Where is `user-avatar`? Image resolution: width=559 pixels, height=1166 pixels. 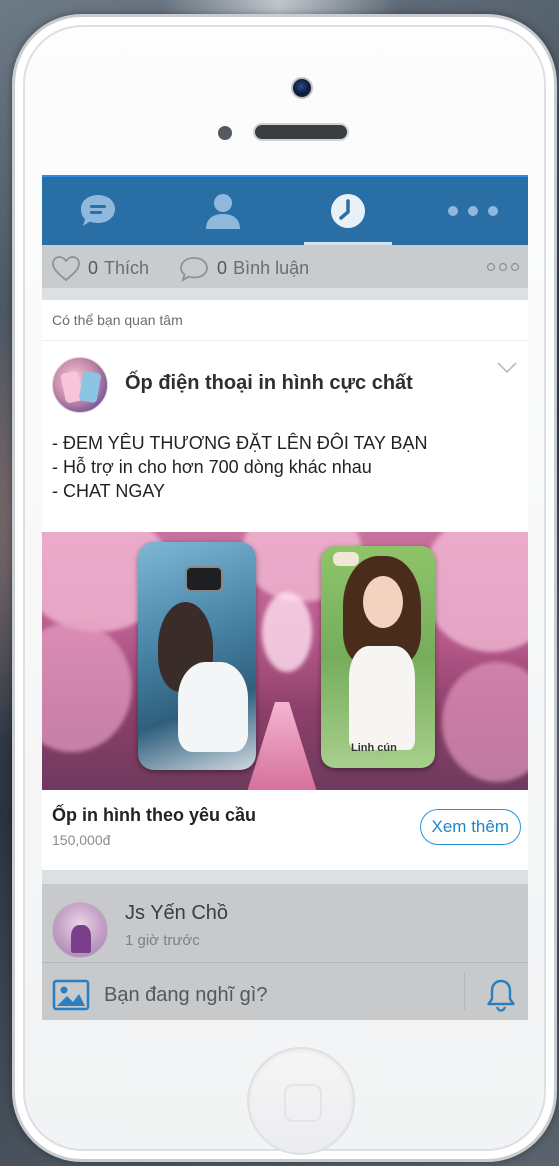
user-avatar is located at coordinates (80, 930).